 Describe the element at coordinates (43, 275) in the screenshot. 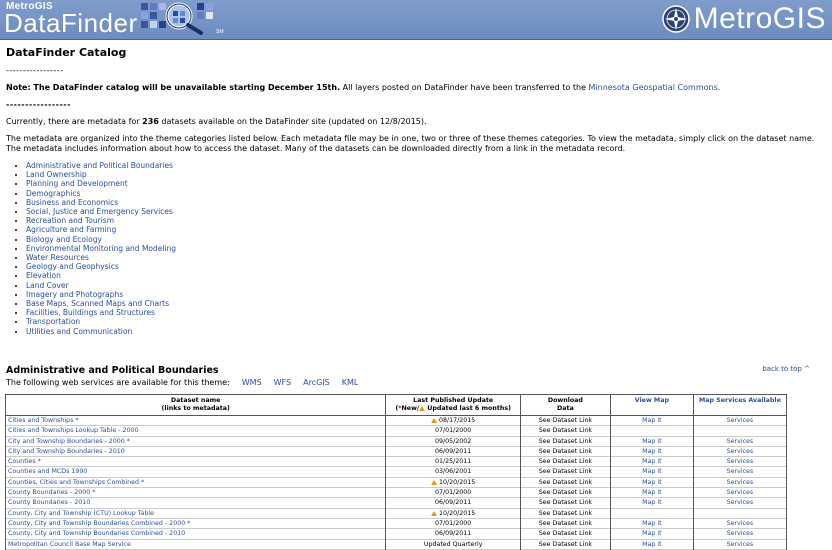

I see `theme-link: Elevation` at that location.